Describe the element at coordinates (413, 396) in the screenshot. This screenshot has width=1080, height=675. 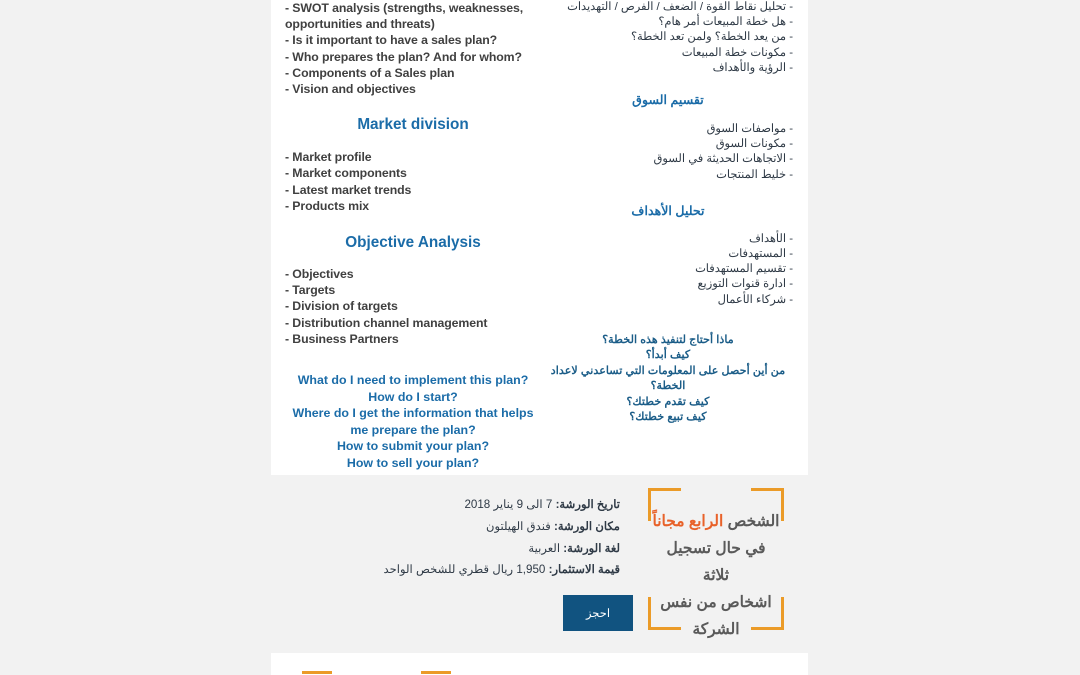
I see `question-line: How do I start?` at that location.